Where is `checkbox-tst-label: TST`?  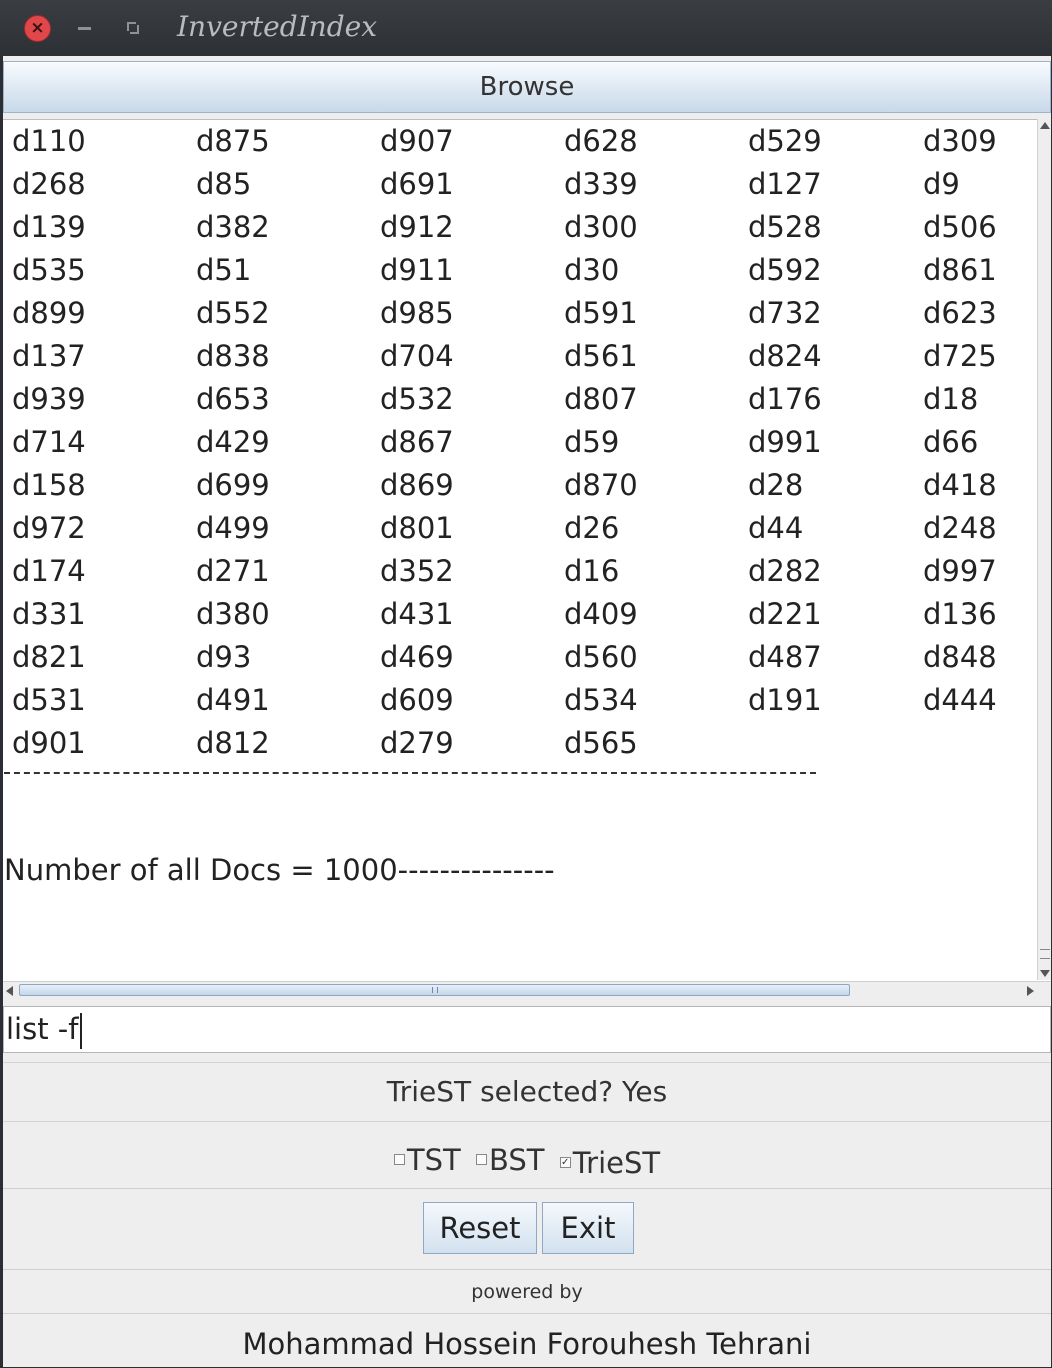 checkbox-tst-label: TST is located at coordinates (433, 1159).